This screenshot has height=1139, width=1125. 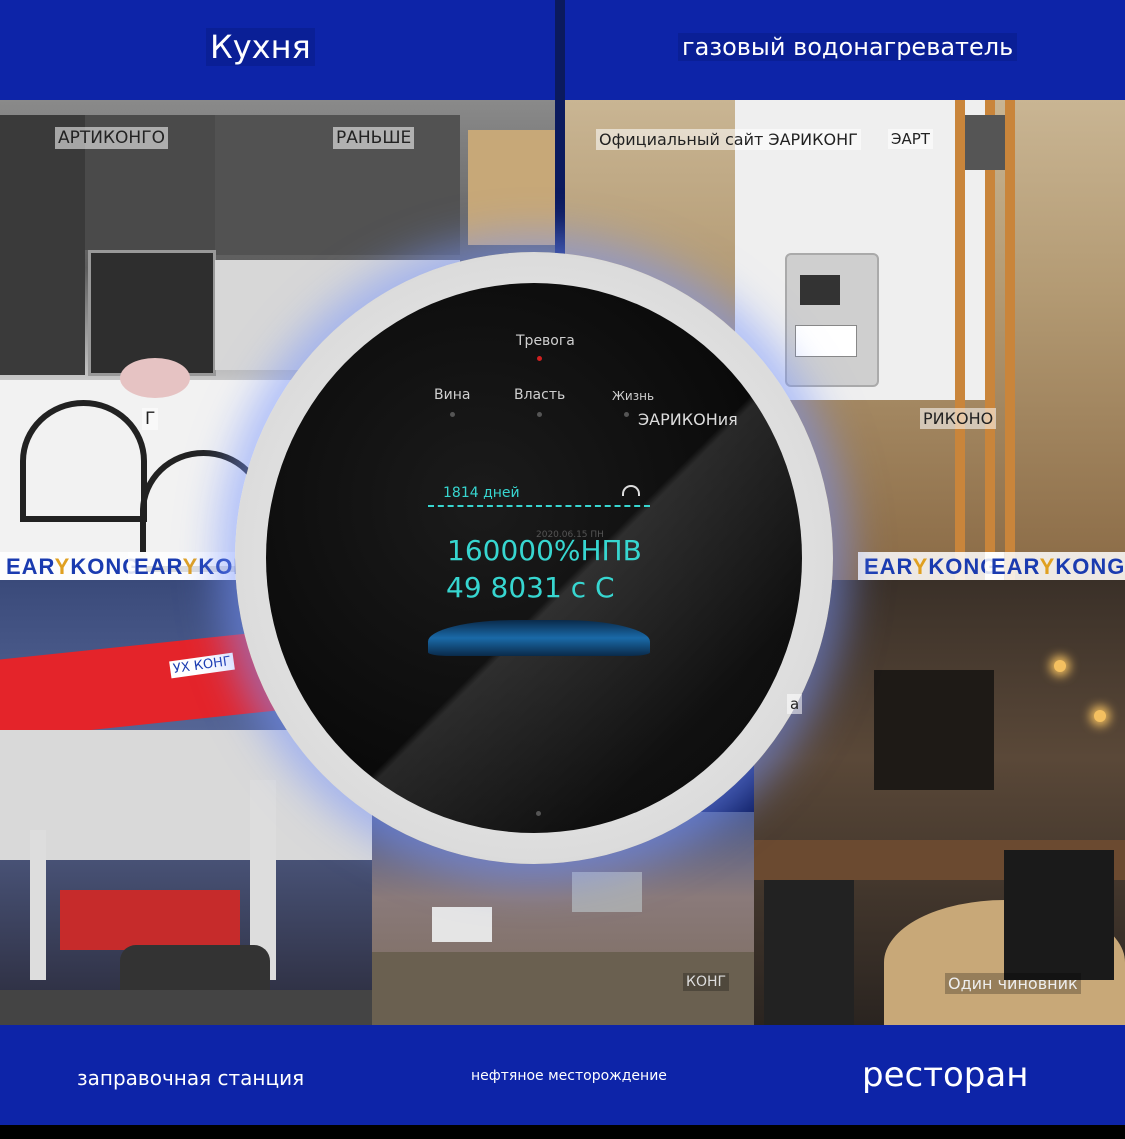 I want to click on fault-led, so click(x=452, y=414).